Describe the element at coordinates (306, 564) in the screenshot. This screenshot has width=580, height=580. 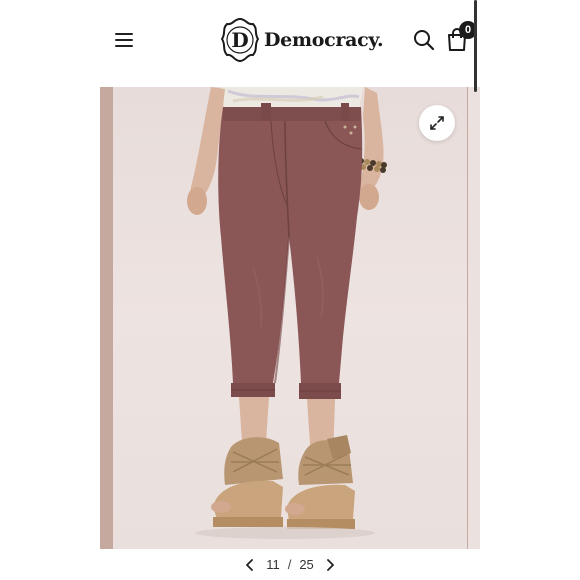
I see `total-pages-number: 25` at that location.